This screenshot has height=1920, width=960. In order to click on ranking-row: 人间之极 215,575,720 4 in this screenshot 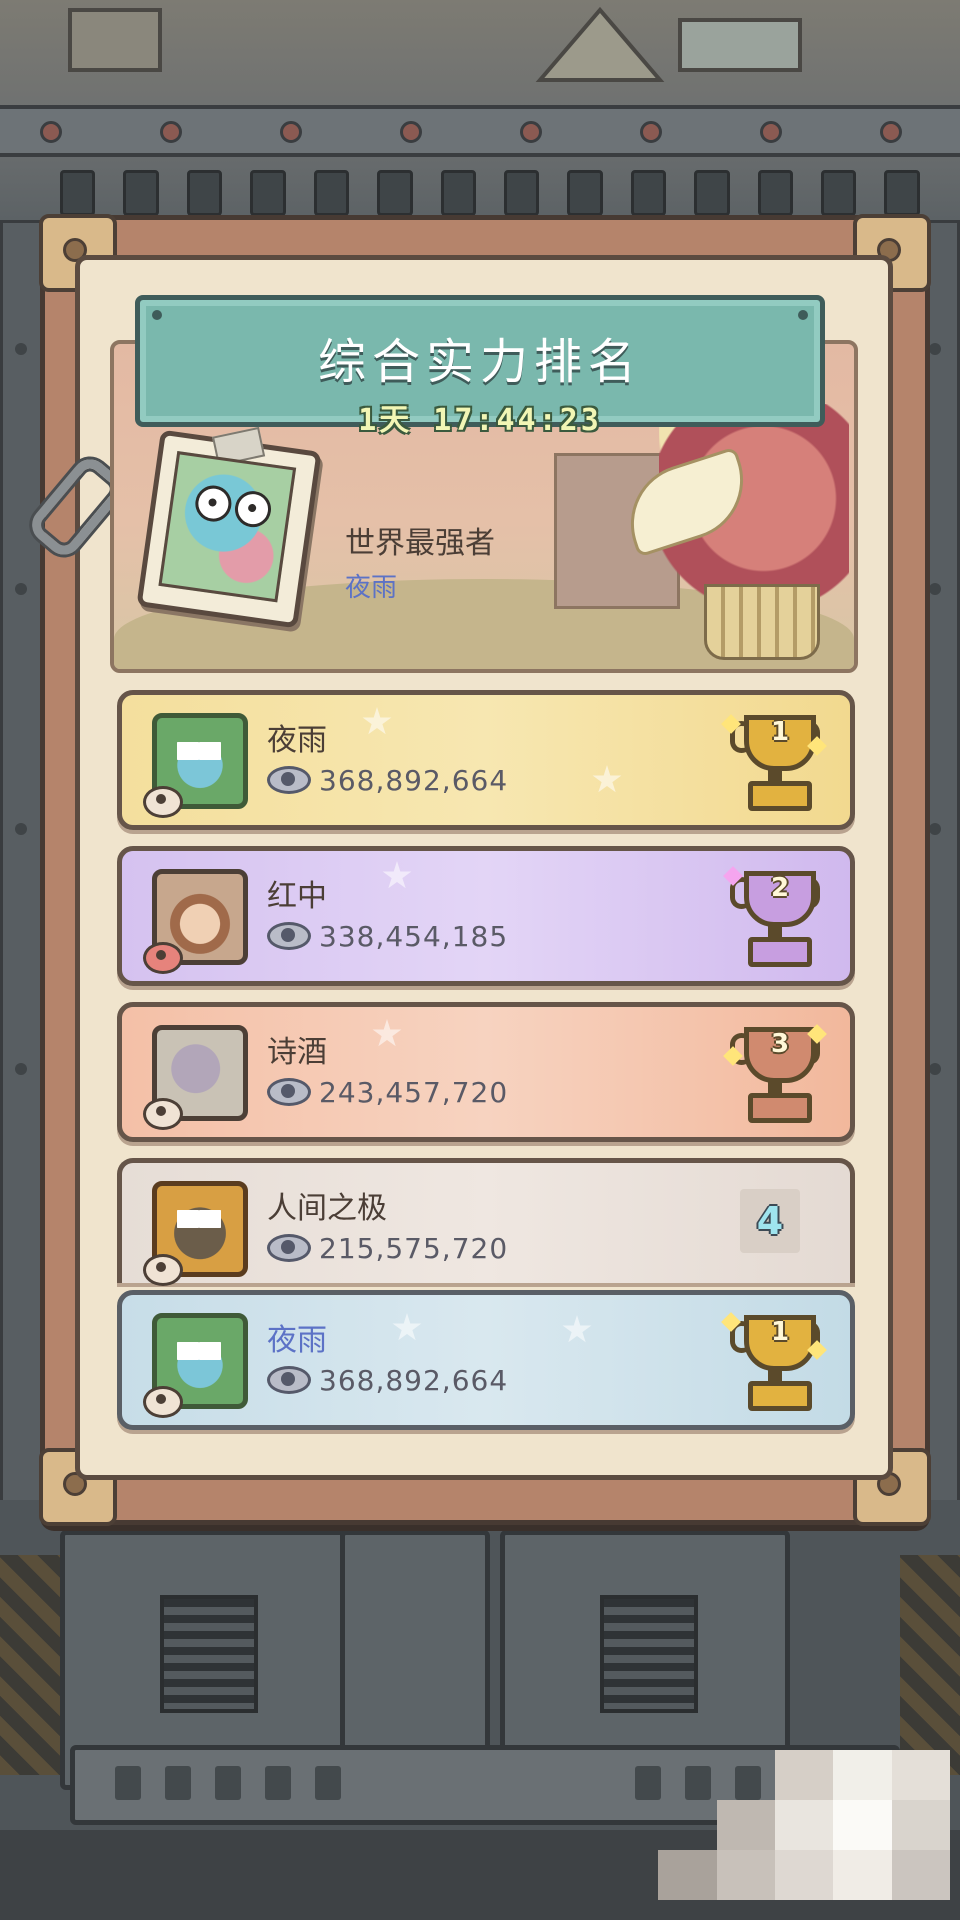, I will do `click(486, 1222)`.